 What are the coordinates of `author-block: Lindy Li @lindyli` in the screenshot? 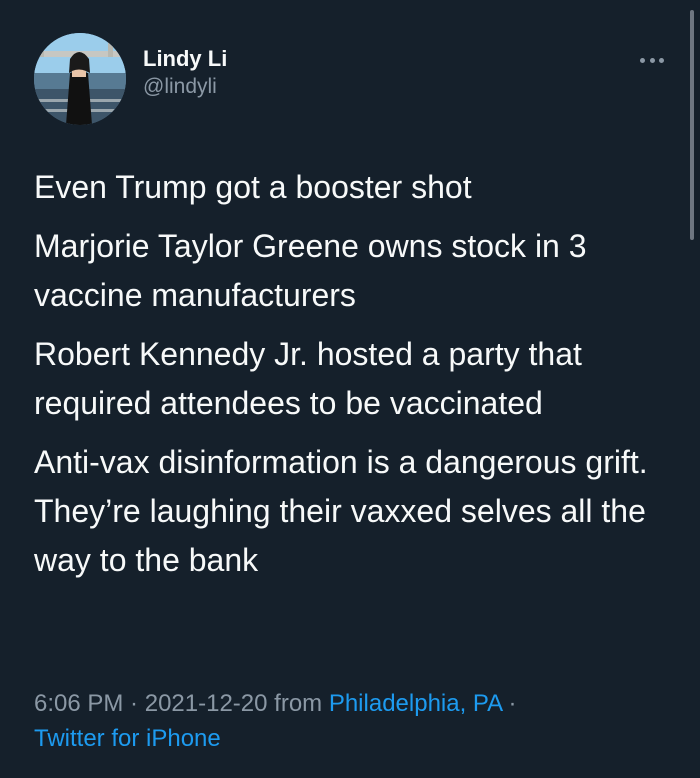 It's located at (185, 73).